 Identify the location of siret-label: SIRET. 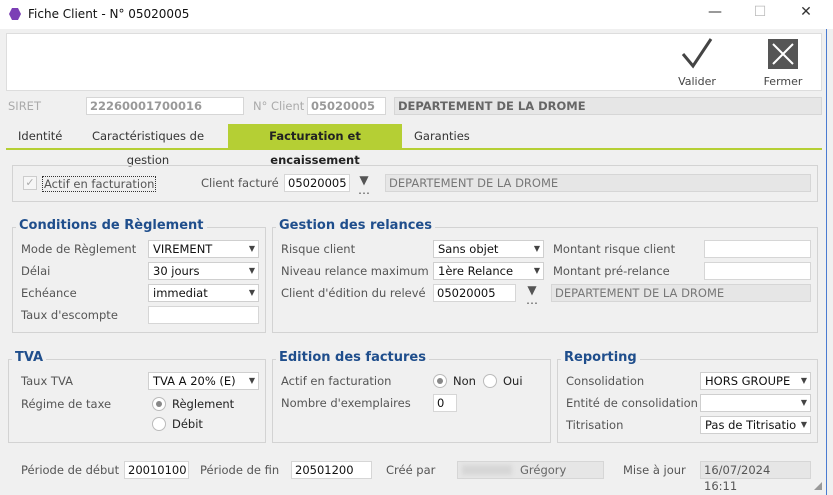
(24, 106).